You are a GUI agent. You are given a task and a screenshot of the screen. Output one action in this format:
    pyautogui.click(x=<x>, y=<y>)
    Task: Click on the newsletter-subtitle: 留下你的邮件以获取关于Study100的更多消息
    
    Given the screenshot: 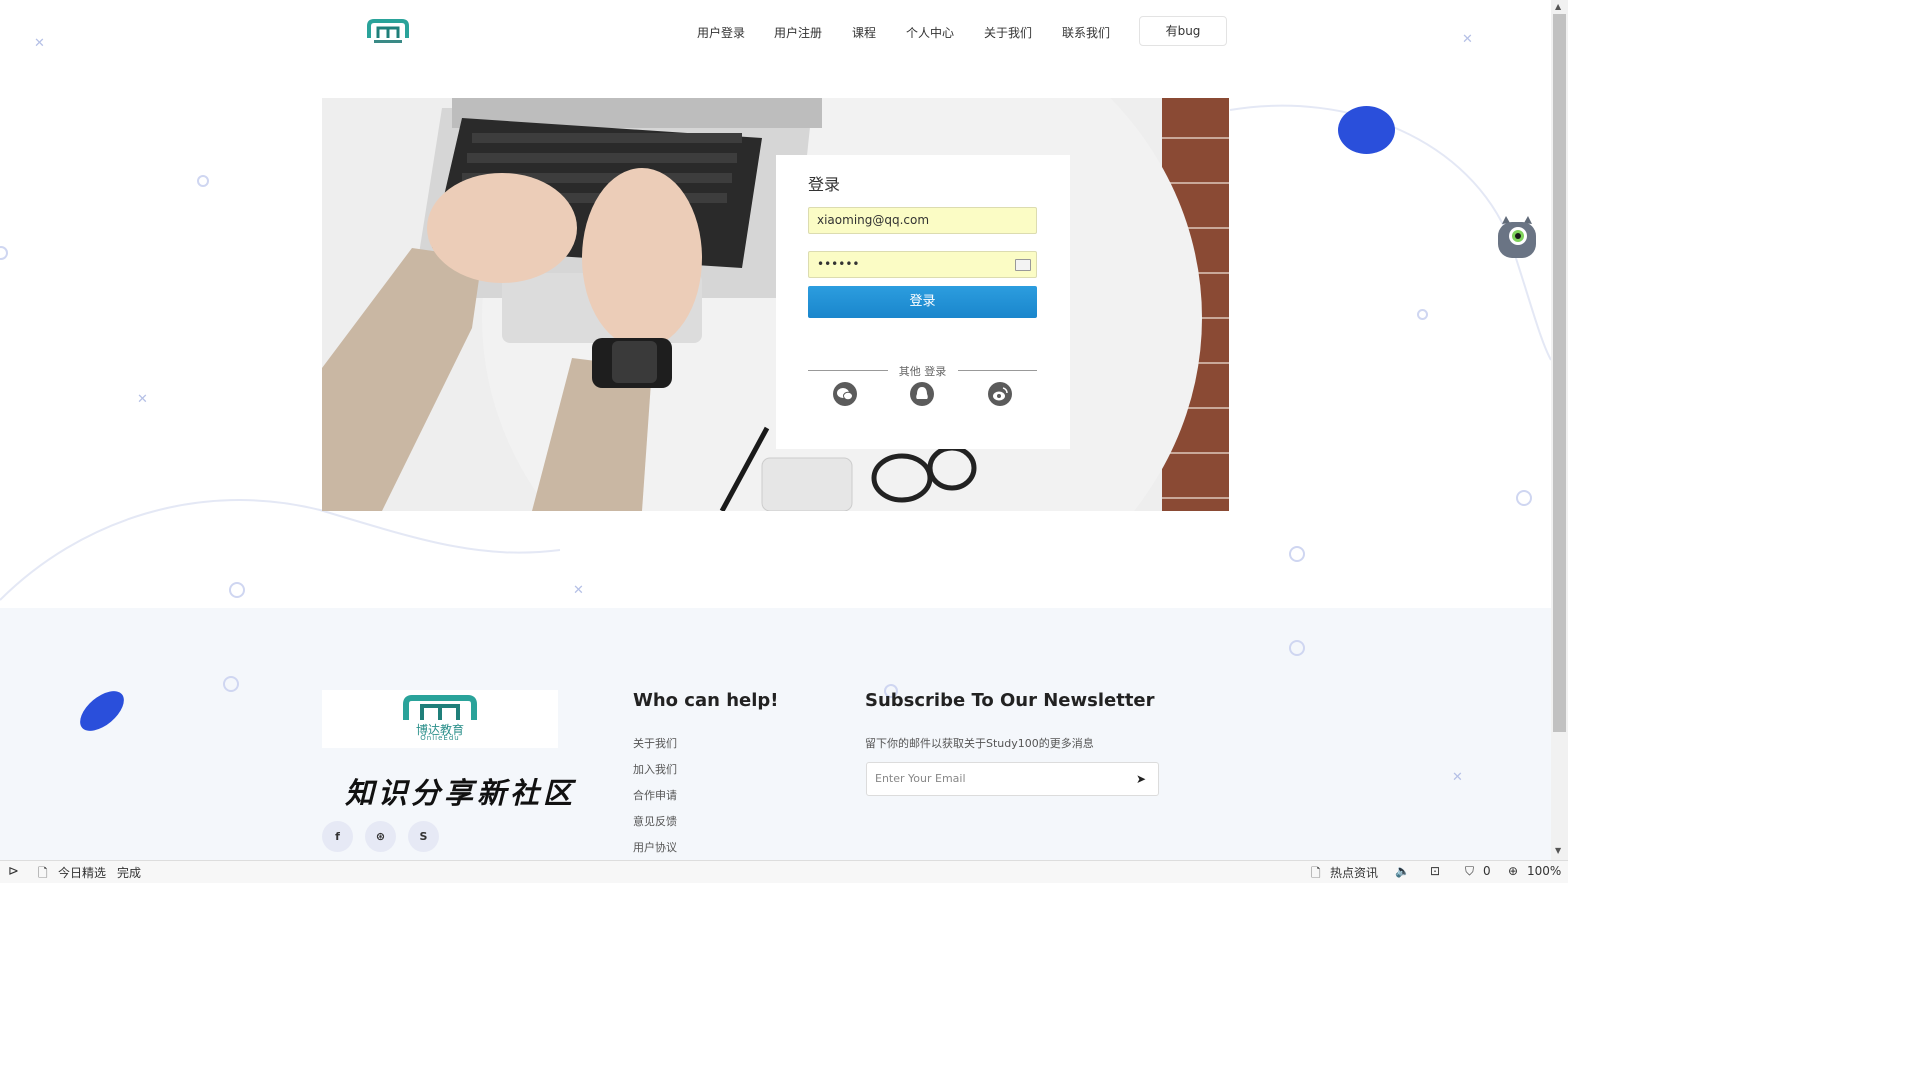 What is the action you would take?
    pyautogui.click(x=979, y=743)
    